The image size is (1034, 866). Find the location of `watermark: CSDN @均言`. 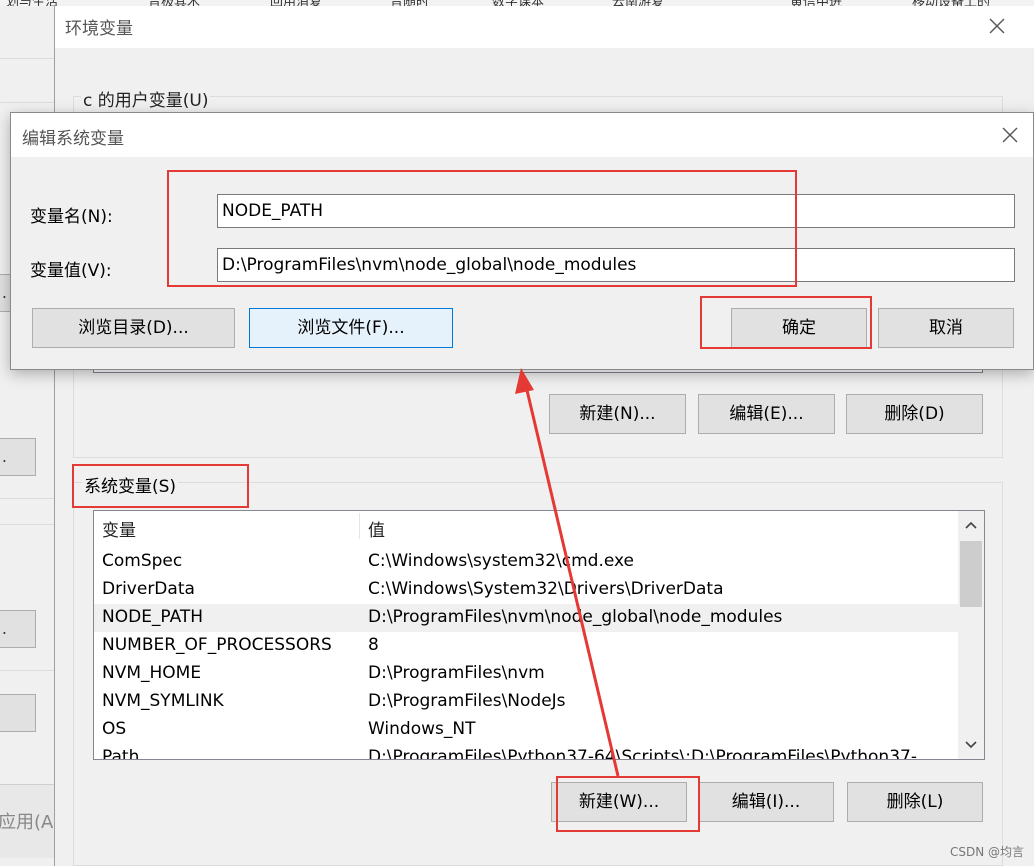

watermark: CSDN @均言 is located at coordinates (987, 852).